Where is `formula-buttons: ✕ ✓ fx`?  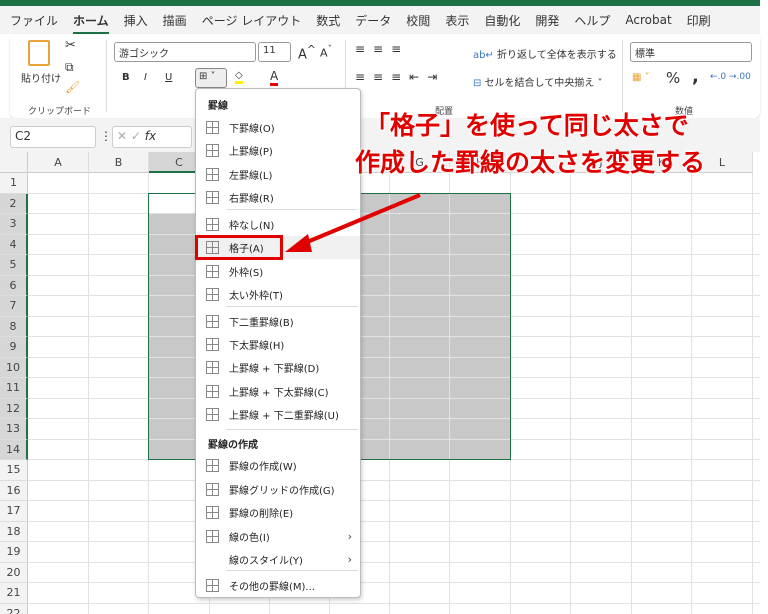
formula-buttons: ✕ ✓ fx is located at coordinates (152, 137).